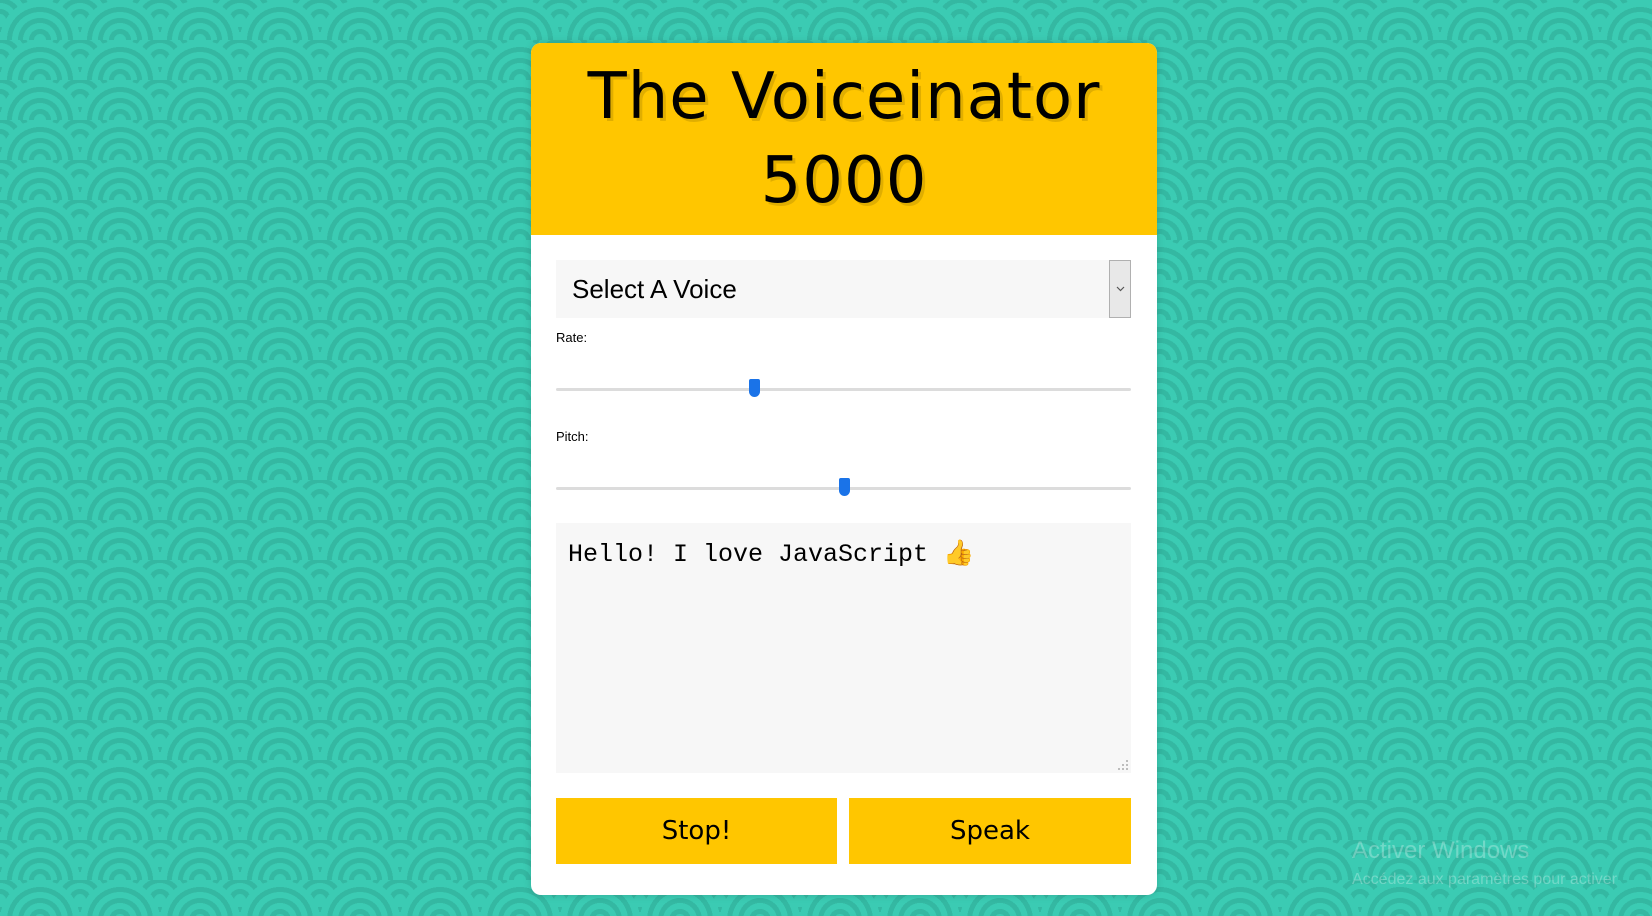  I want to click on watermark-subtitle: Accédez aux paramètres pour activer, so click(1485, 879).